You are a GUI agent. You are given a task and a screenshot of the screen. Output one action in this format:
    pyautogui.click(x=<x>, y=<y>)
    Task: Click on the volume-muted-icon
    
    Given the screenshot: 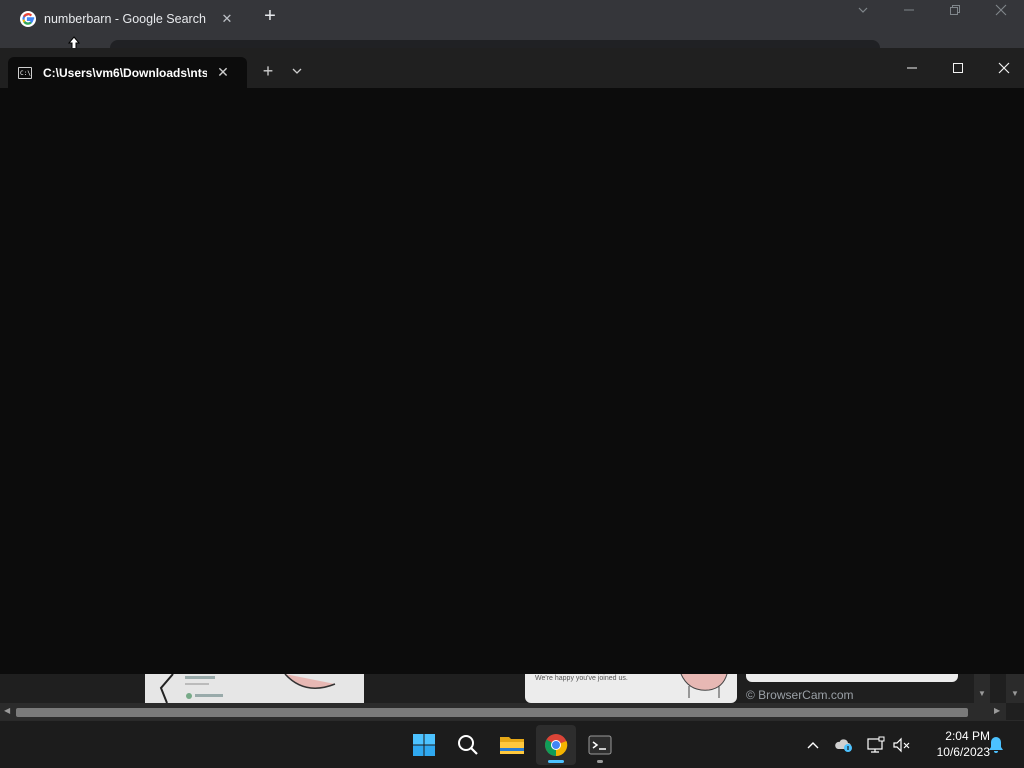 What is the action you would take?
    pyautogui.click(x=902, y=745)
    